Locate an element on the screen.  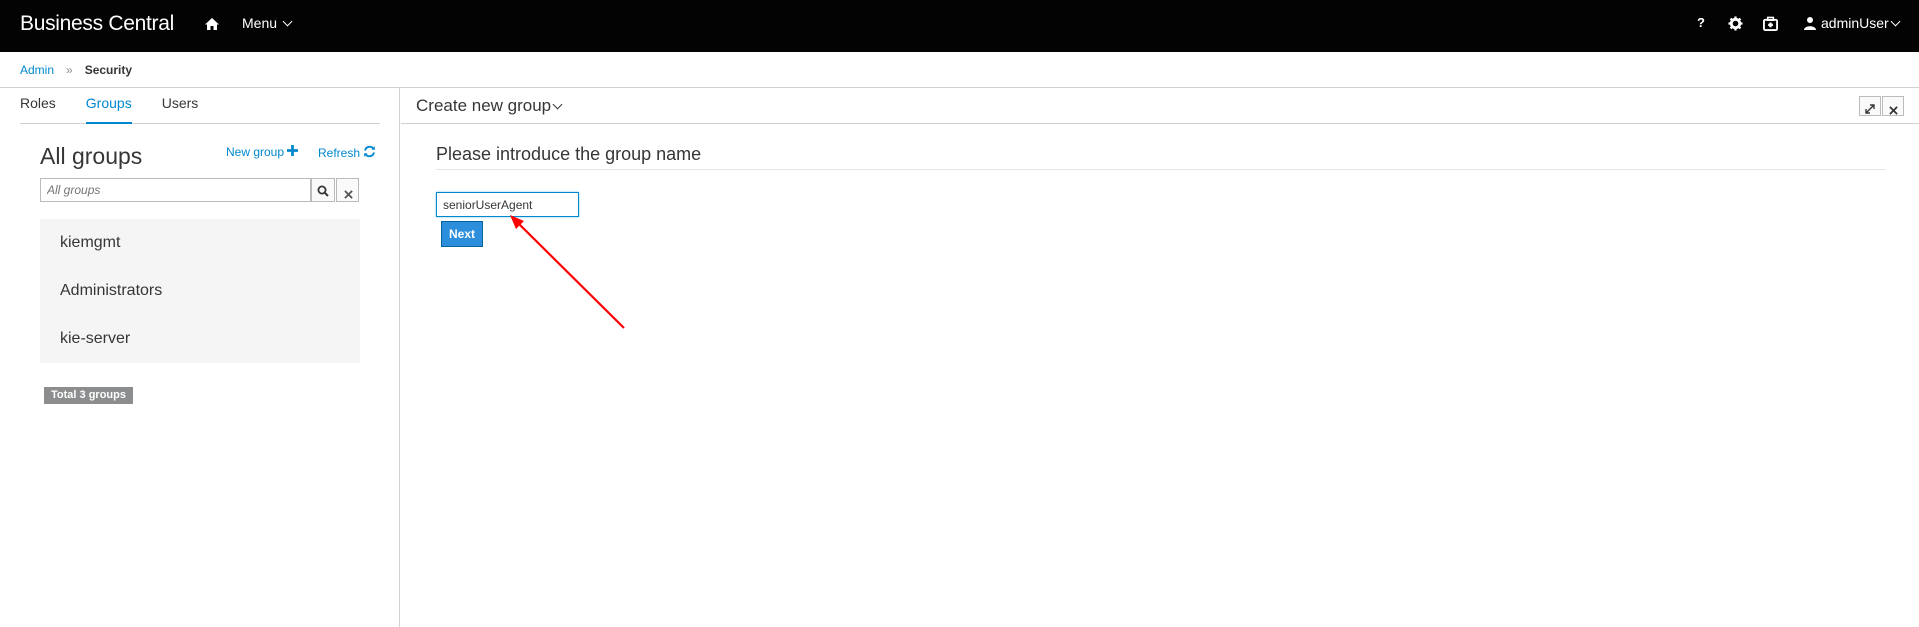
panel-header: Create new group is located at coordinates (1160, 106).